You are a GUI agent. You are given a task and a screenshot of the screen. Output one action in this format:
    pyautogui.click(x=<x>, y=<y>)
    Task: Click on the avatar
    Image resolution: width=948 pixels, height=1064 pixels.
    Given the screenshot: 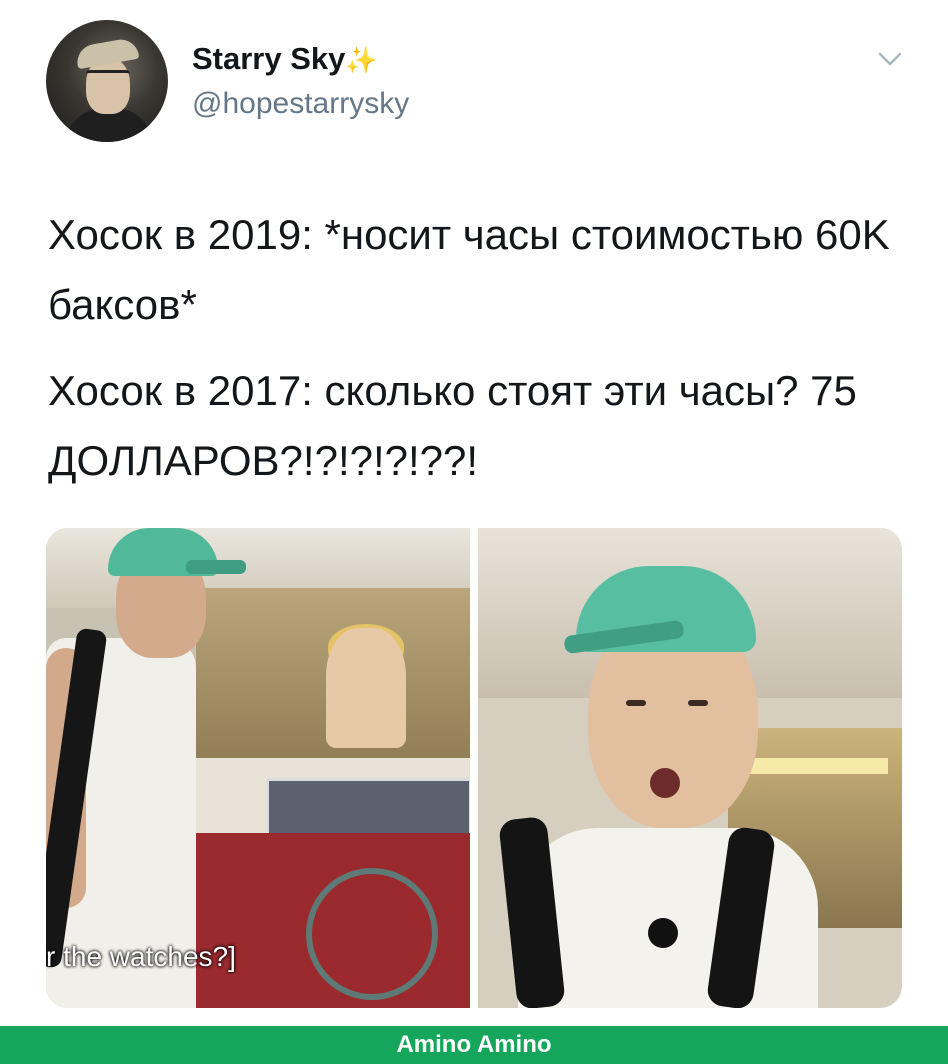 What is the action you would take?
    pyautogui.click(x=107, y=81)
    